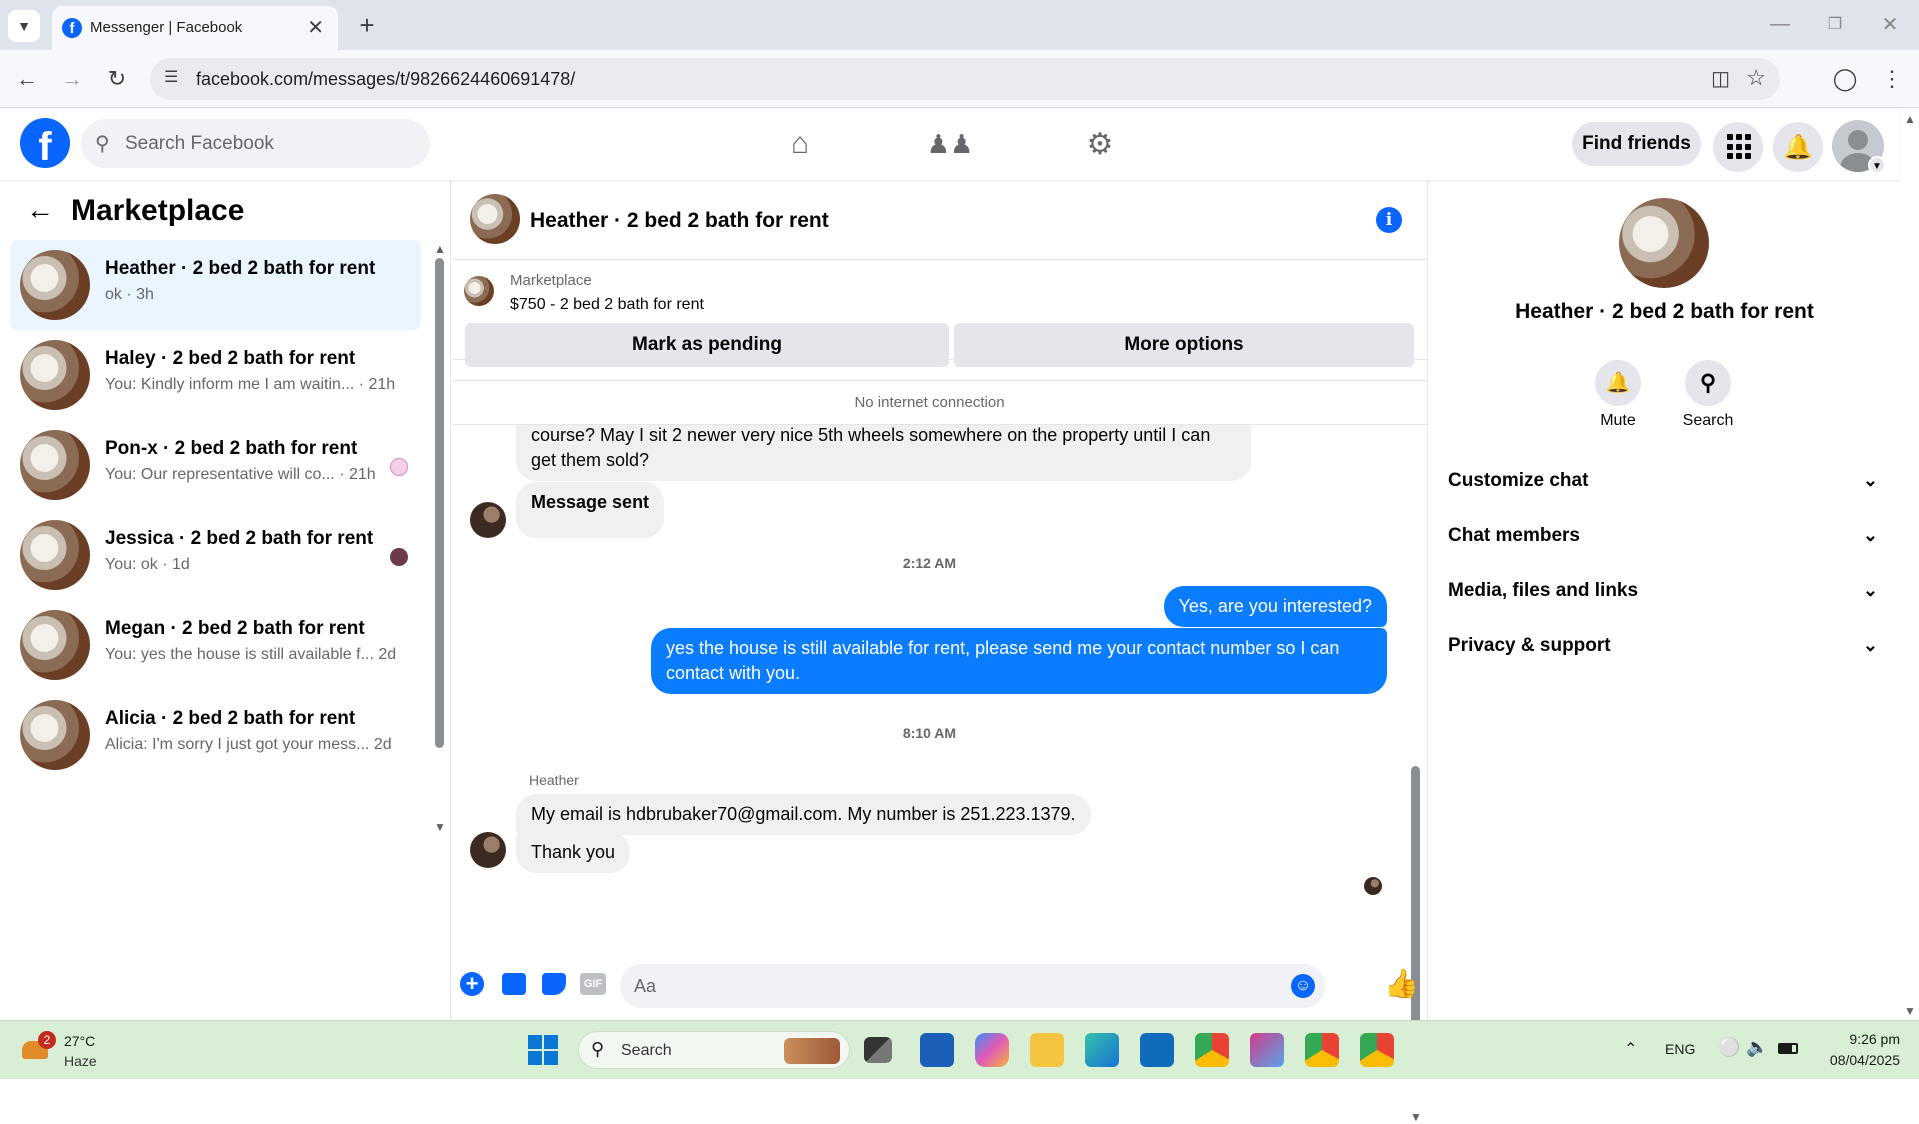 The image size is (1919, 1124). What do you see at coordinates (1267, 1050) in the screenshot?
I see `snipping-tool-icon` at bounding box center [1267, 1050].